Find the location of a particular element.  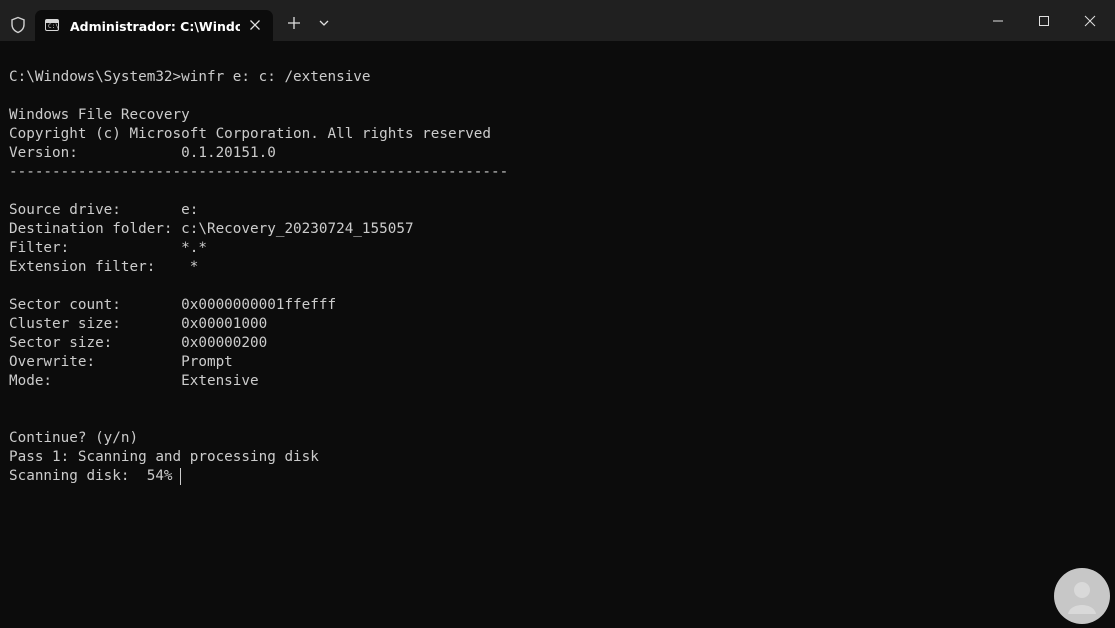

terminal-icon: C:\ is located at coordinates (52, 25).